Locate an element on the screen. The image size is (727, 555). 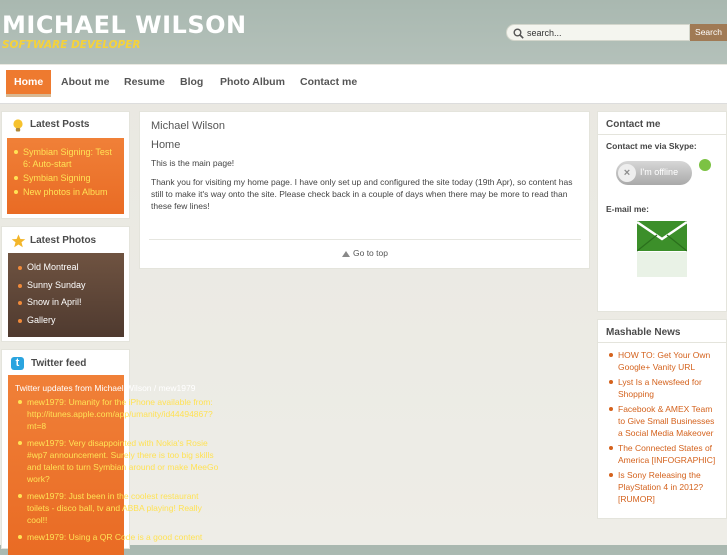
search-icon is located at coordinates (518, 33).